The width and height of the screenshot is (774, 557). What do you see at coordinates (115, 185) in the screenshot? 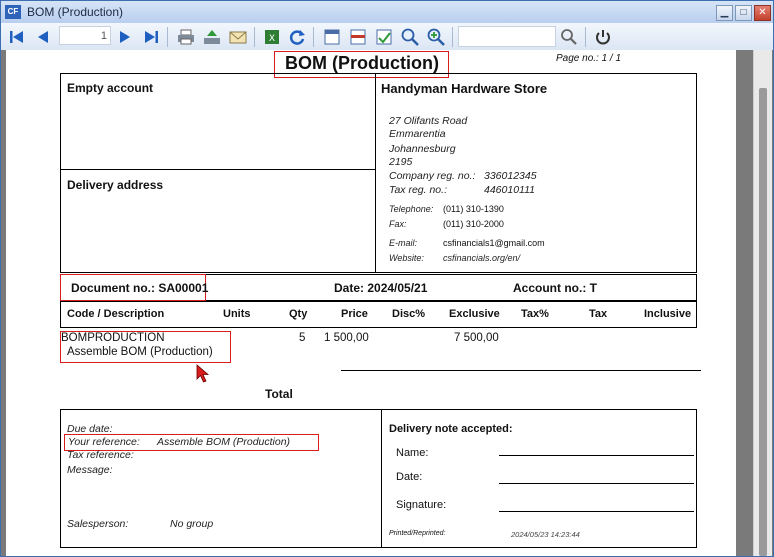
I see `delivery-address-label: Delivery address` at bounding box center [115, 185].